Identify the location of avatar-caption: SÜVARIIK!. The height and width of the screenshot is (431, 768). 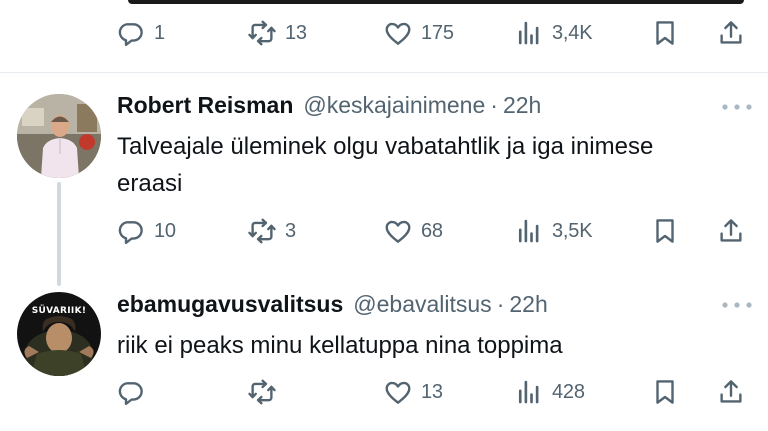
(59, 311).